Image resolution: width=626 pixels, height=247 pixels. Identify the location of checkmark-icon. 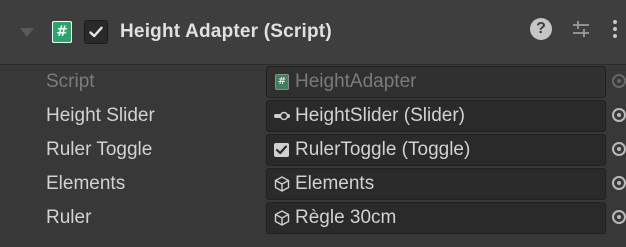
(96, 32).